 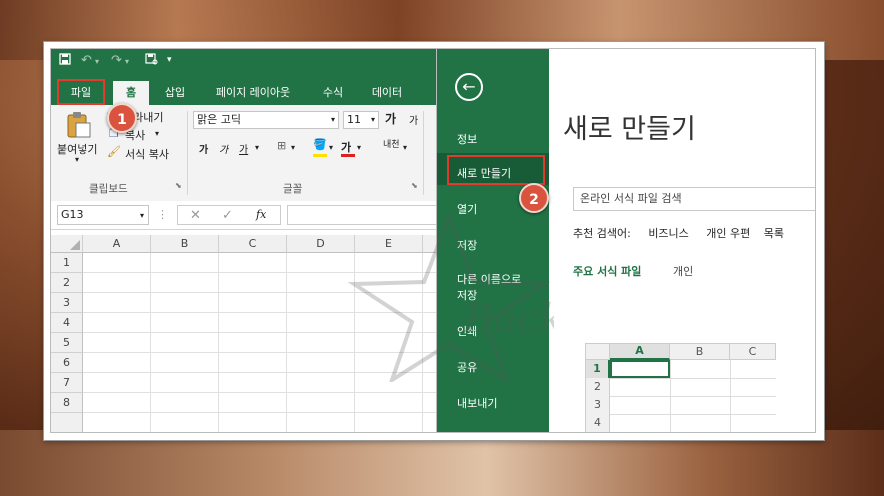 I want to click on phonetic-dropdown-icon: ▾, so click(x=405, y=147).